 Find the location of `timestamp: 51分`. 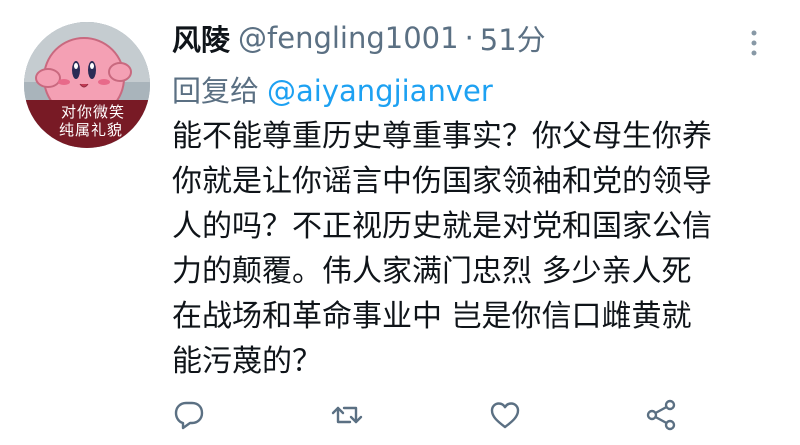

timestamp: 51分 is located at coordinates (513, 38).